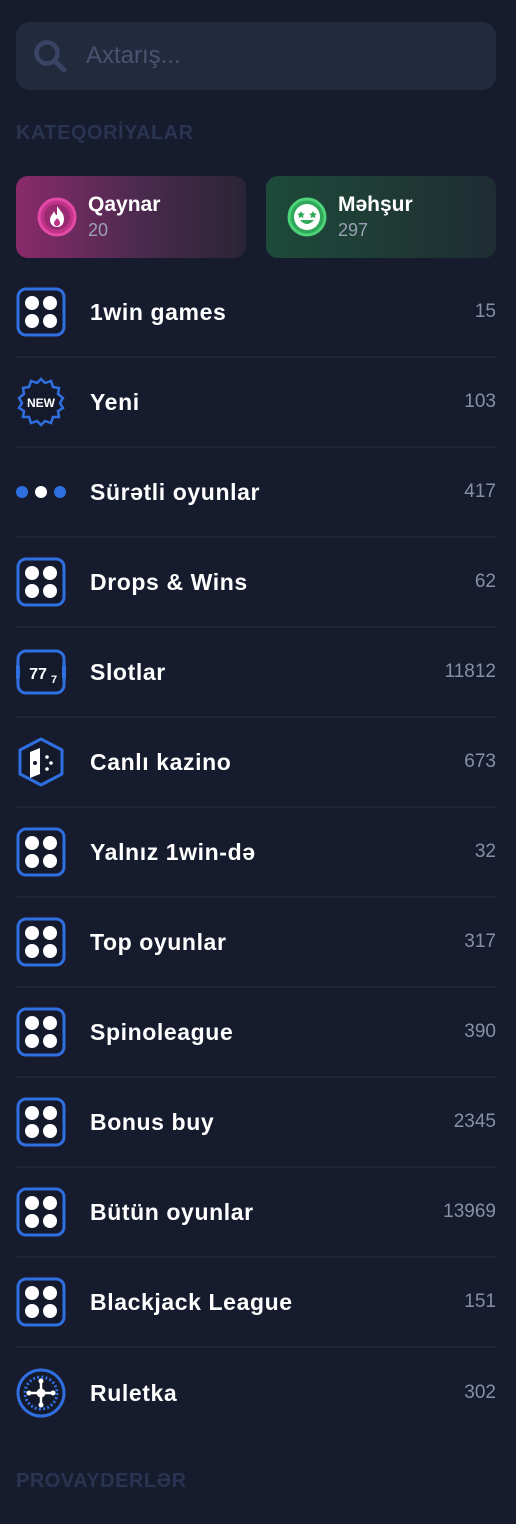 Image resolution: width=516 pixels, height=1524 pixels. Describe the element at coordinates (41, 1393) in the screenshot. I see `roulette-icon` at that location.